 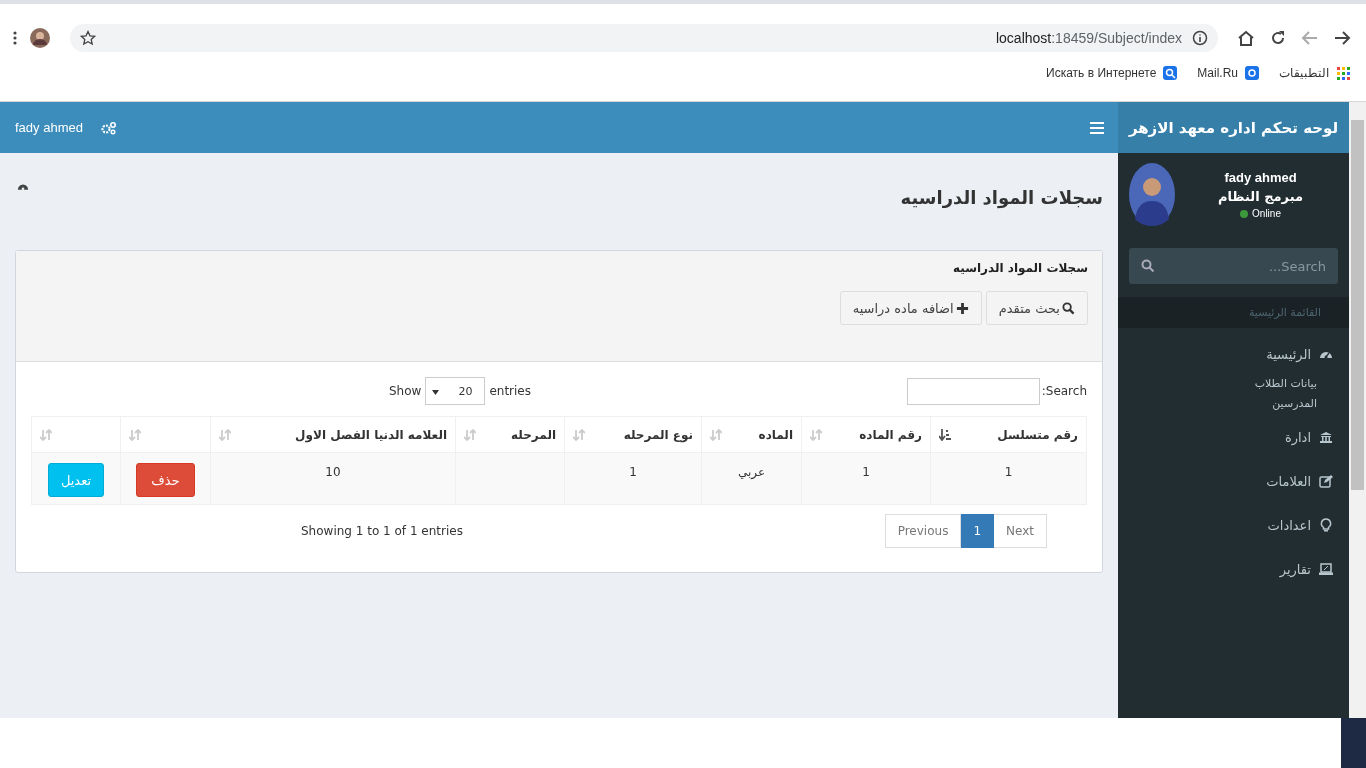 What do you see at coordinates (1233, 354) in the screenshot?
I see `menu-item: الرئيسية` at bounding box center [1233, 354].